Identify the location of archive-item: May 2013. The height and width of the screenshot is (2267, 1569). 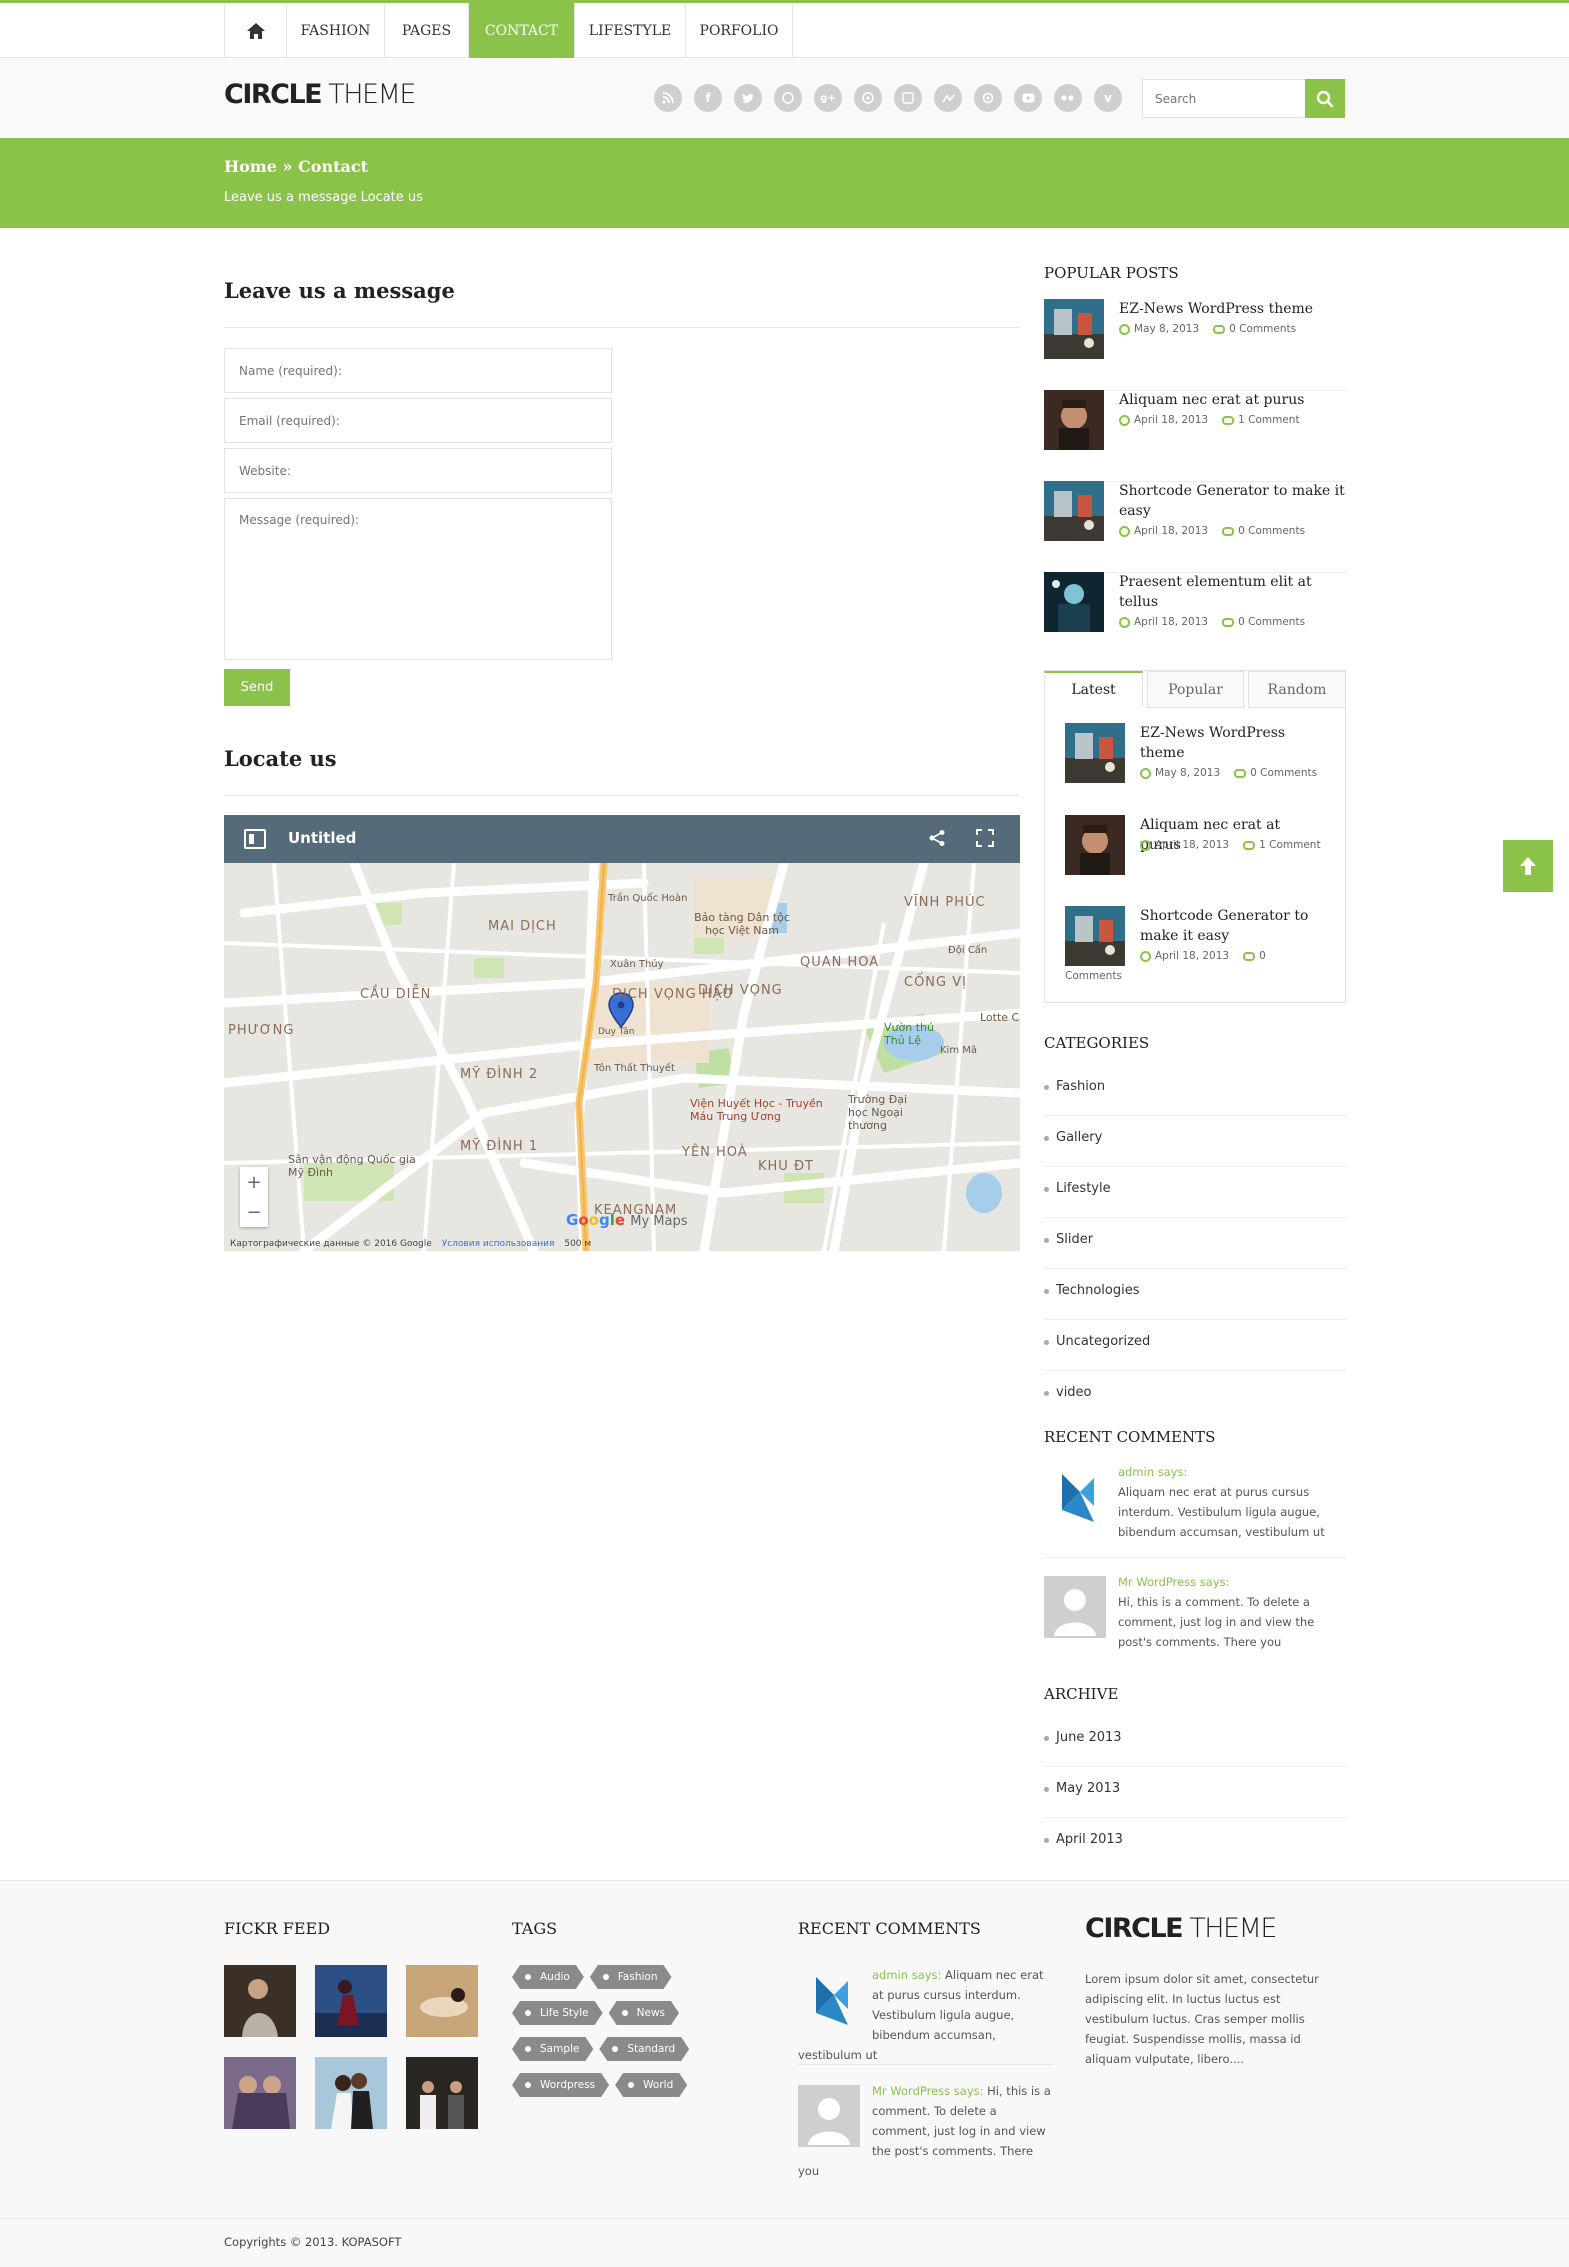
(1195, 1792).